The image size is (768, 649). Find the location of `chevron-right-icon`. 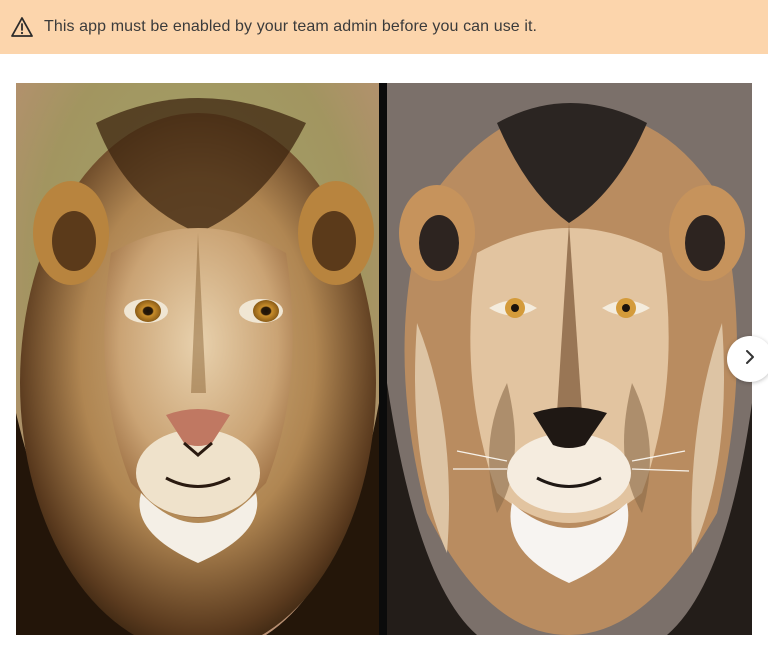

chevron-right-icon is located at coordinates (750, 359).